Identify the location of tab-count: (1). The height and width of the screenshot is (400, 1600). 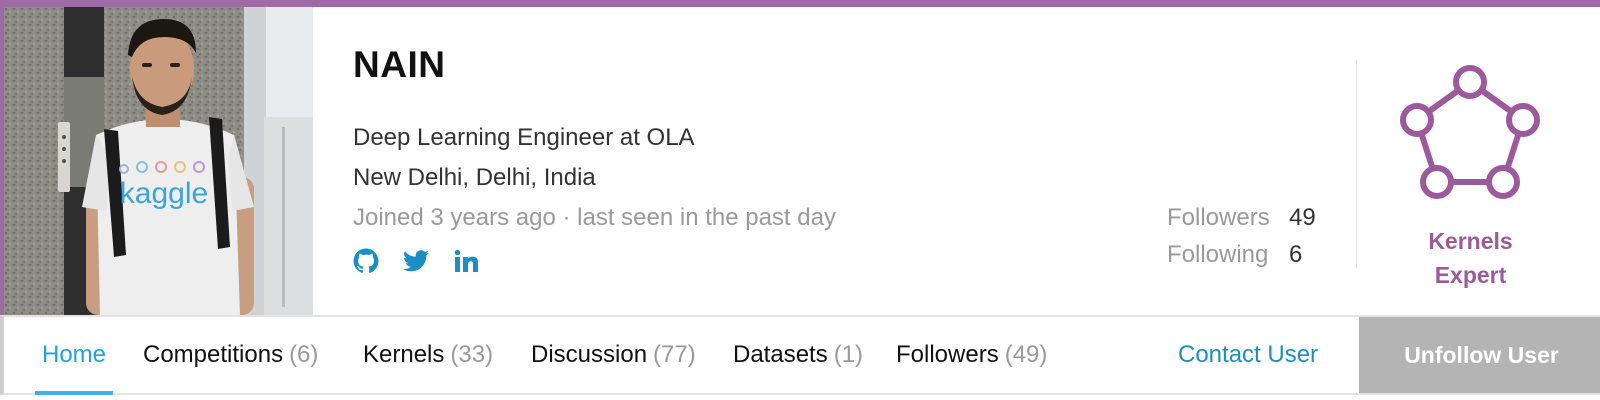
(848, 354).